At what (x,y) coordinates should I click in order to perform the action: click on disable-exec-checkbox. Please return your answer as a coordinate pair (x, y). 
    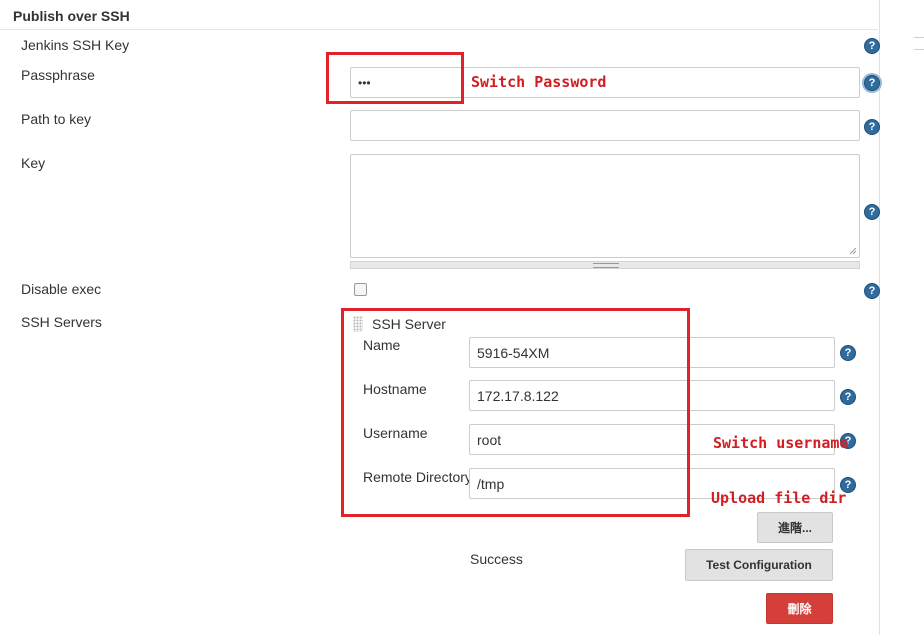
    Looking at the image, I should click on (360, 289).